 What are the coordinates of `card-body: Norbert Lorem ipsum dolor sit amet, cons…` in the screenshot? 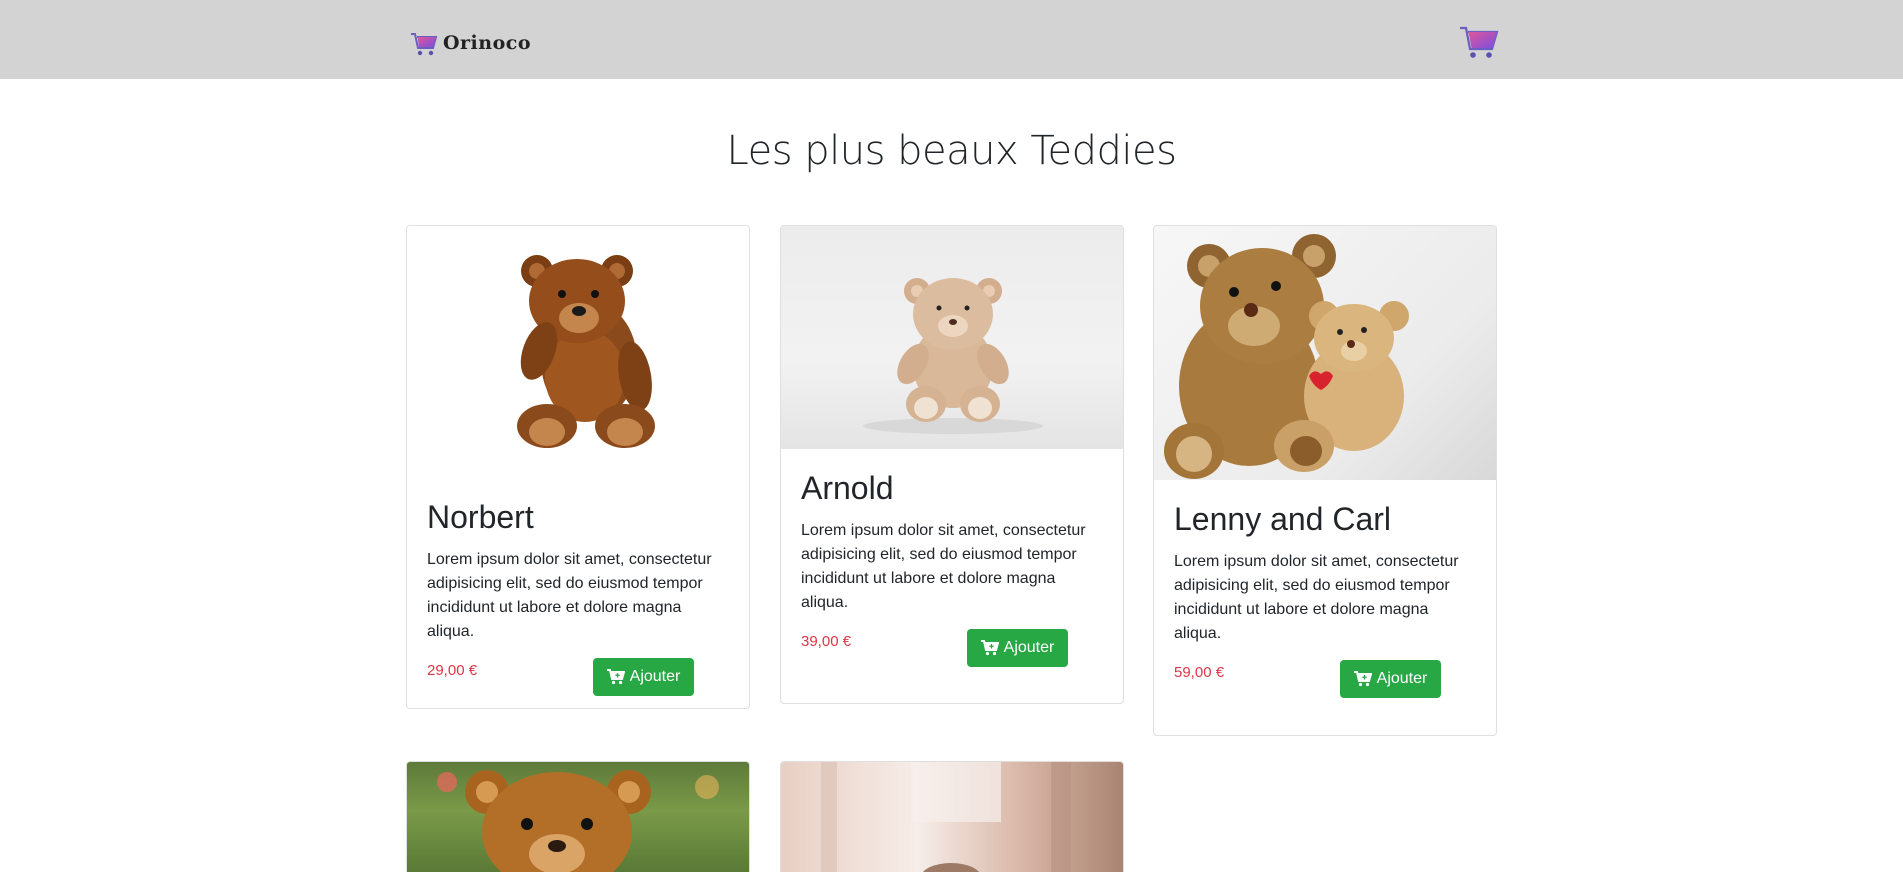 It's located at (578, 593).